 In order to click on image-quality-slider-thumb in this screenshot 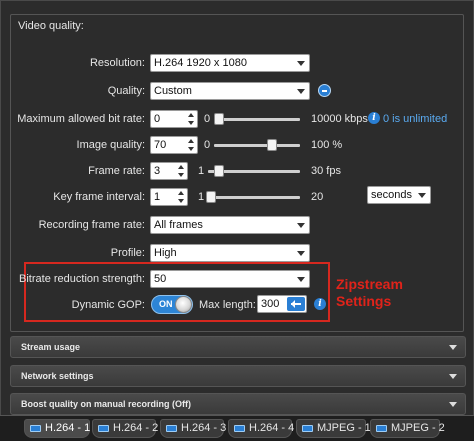, I will do `click(272, 145)`.